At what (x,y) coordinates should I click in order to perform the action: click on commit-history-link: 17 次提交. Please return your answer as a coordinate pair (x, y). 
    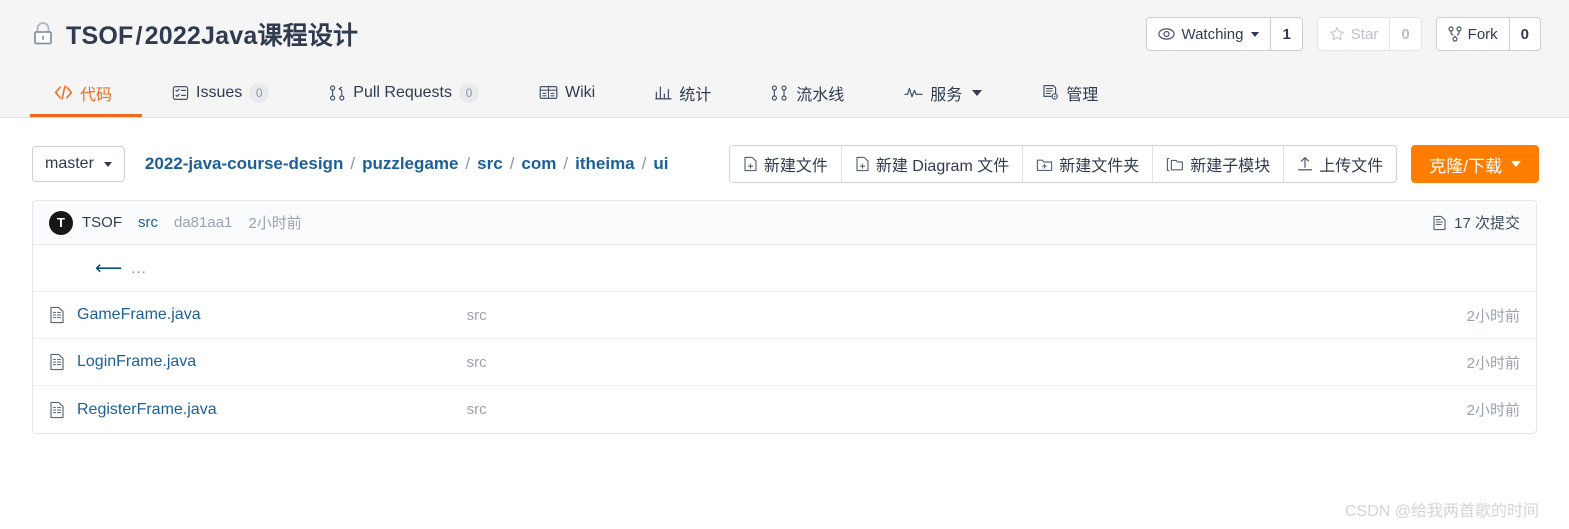
    Looking at the image, I should click on (1476, 222).